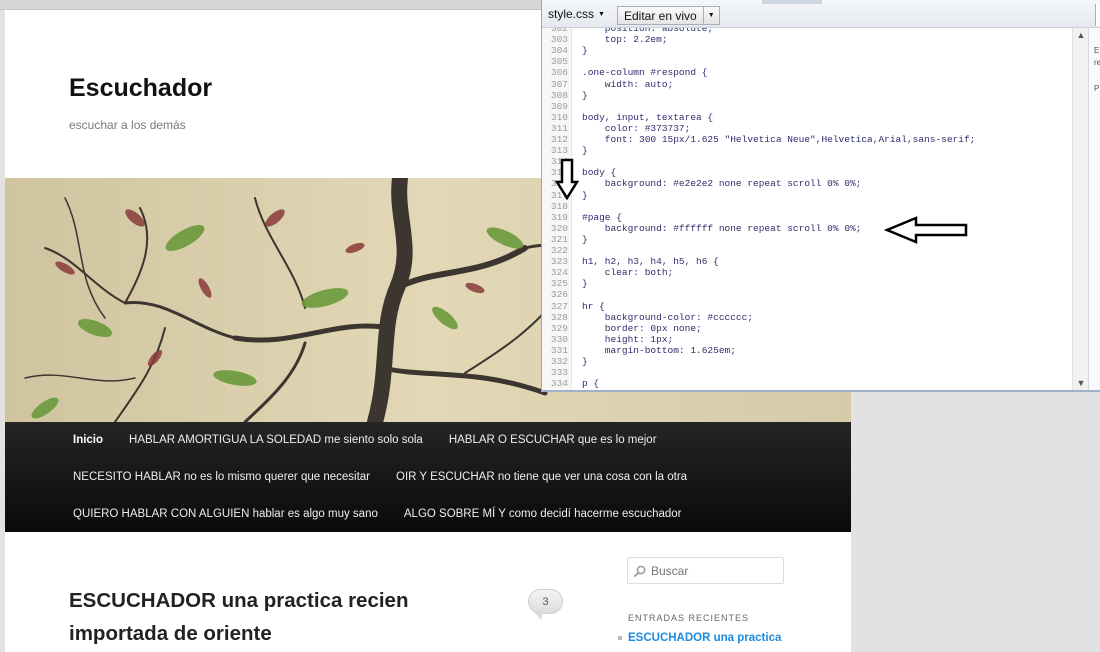  Describe the element at coordinates (559, 206) in the screenshot. I see `line-number: 318` at that location.